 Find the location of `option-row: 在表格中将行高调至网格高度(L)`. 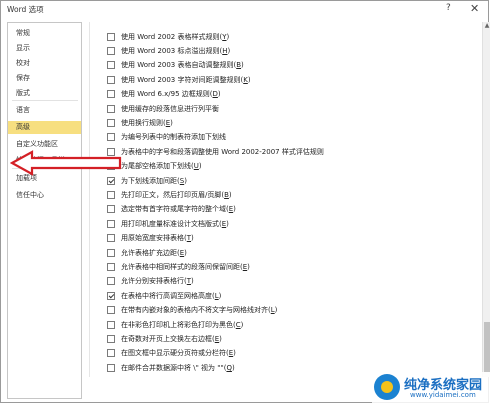

option-row: 在表格中将行高调至网格高度(L) is located at coordinates (164, 295).